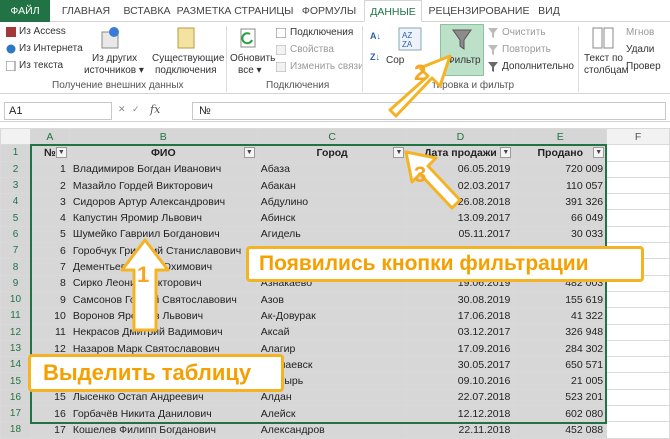 The width and height of the screenshot is (670, 439). I want to click on cell, so click(638, 430).